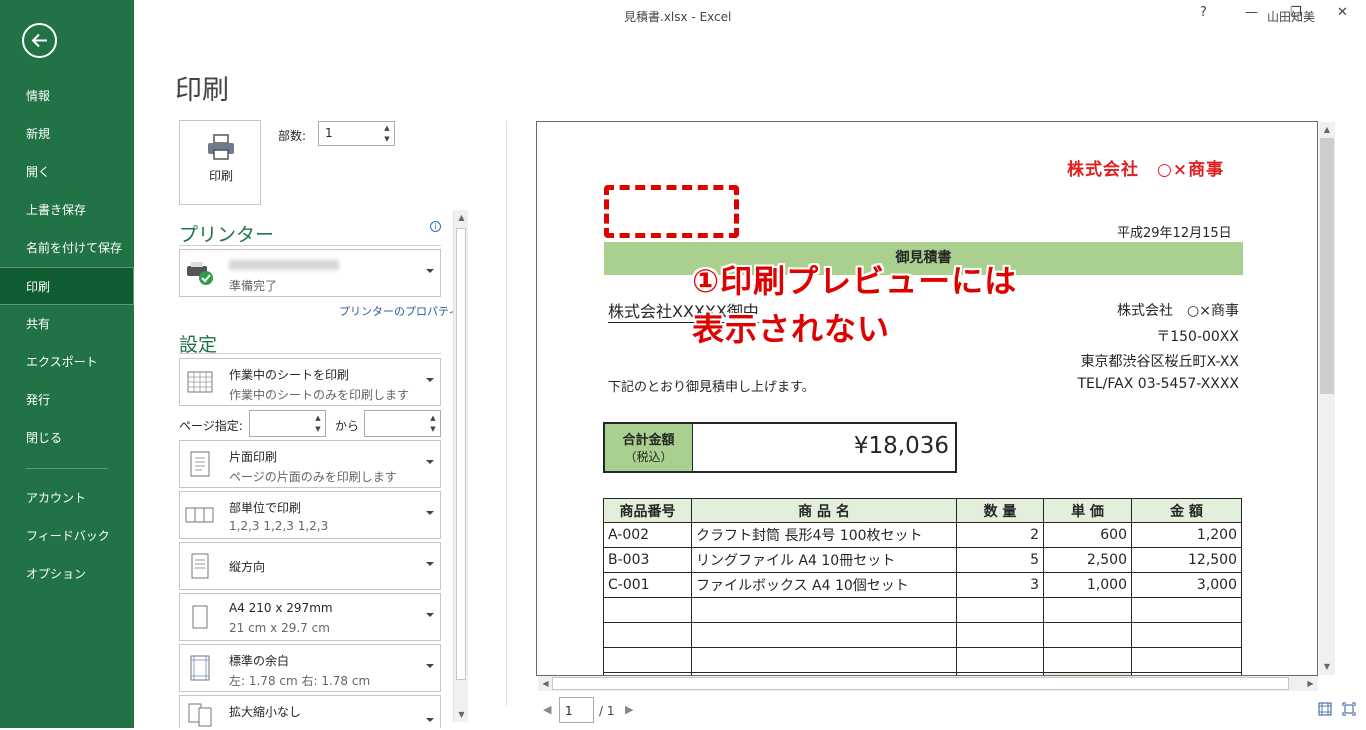 This screenshot has height=730, width=1366. Describe the element at coordinates (1251, 12) in the screenshot. I see `minimize-button: —` at that location.